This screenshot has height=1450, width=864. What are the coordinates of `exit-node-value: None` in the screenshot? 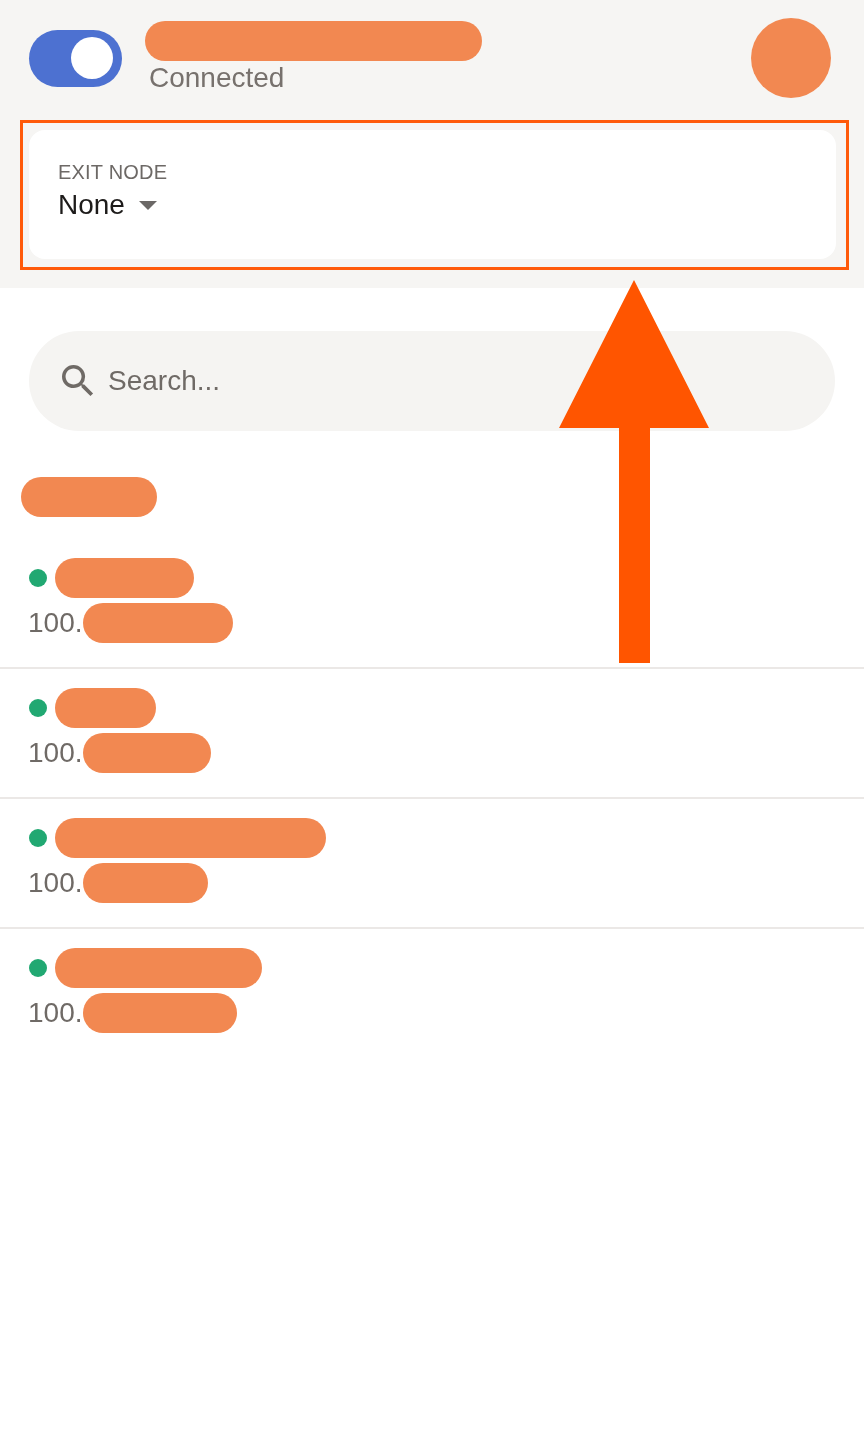 It's located at (91, 205).